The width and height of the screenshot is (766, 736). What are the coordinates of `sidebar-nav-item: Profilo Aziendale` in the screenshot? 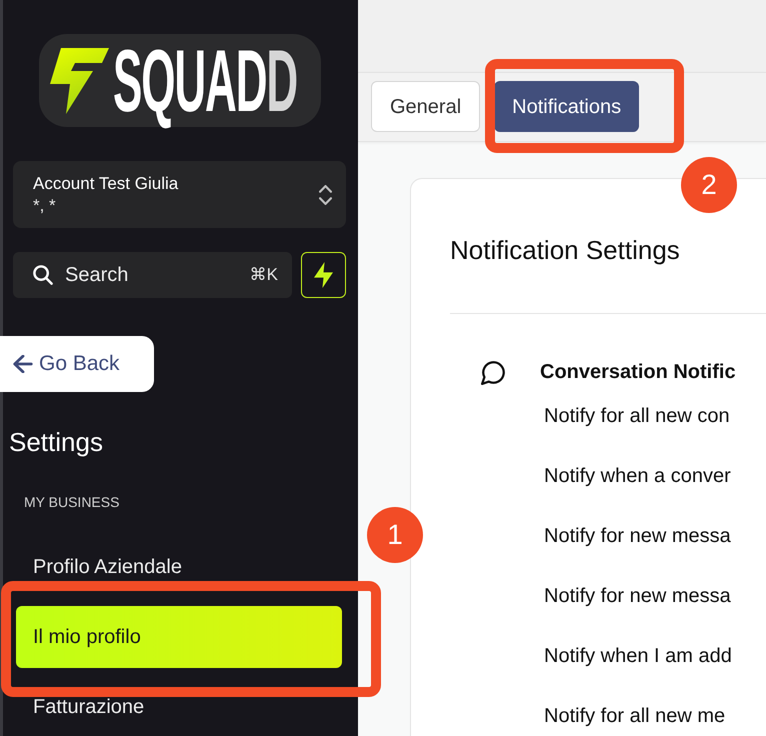 It's located at (179, 567).